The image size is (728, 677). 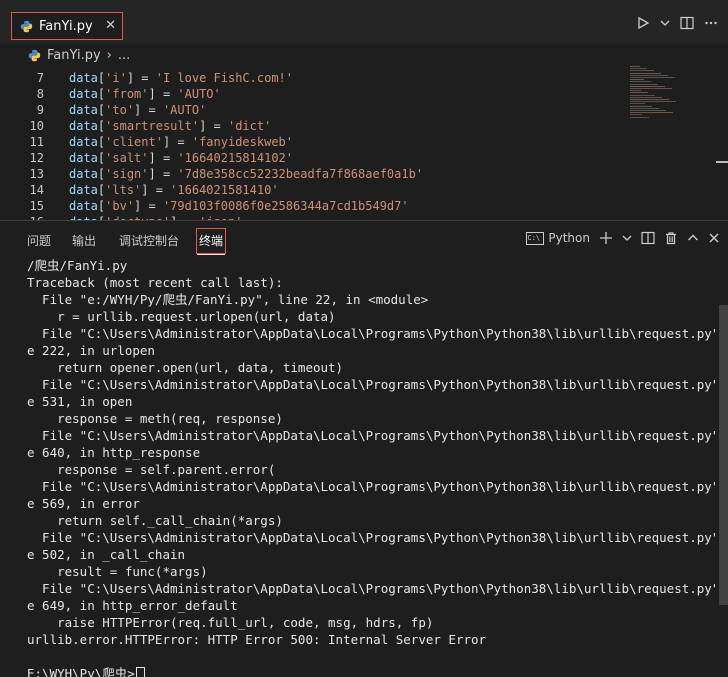 What do you see at coordinates (132, 605) in the screenshot?
I see `terminal-line: e 649, in http_error_default` at bounding box center [132, 605].